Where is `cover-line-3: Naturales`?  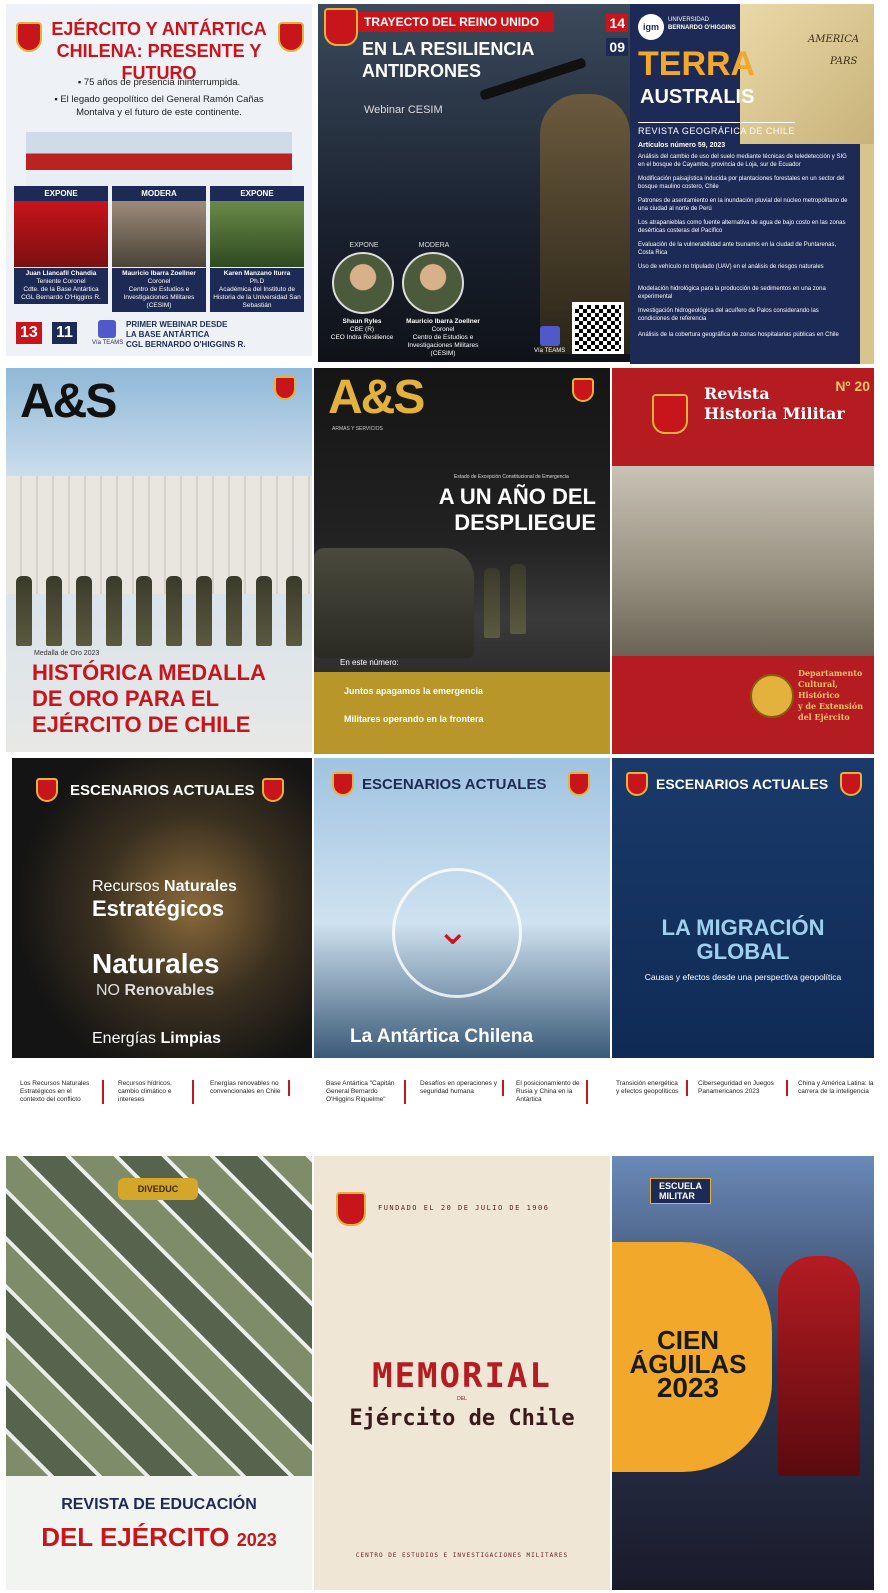 cover-line-3: Naturales is located at coordinates (156, 963).